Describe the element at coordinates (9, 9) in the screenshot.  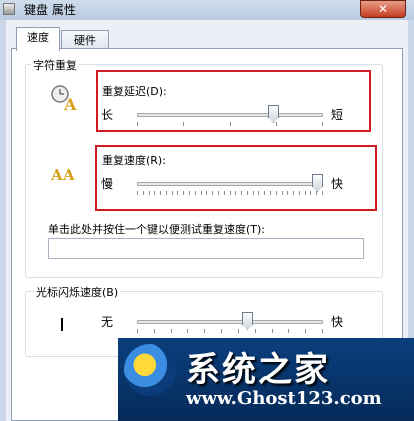
I see `keyboard-icon` at that location.